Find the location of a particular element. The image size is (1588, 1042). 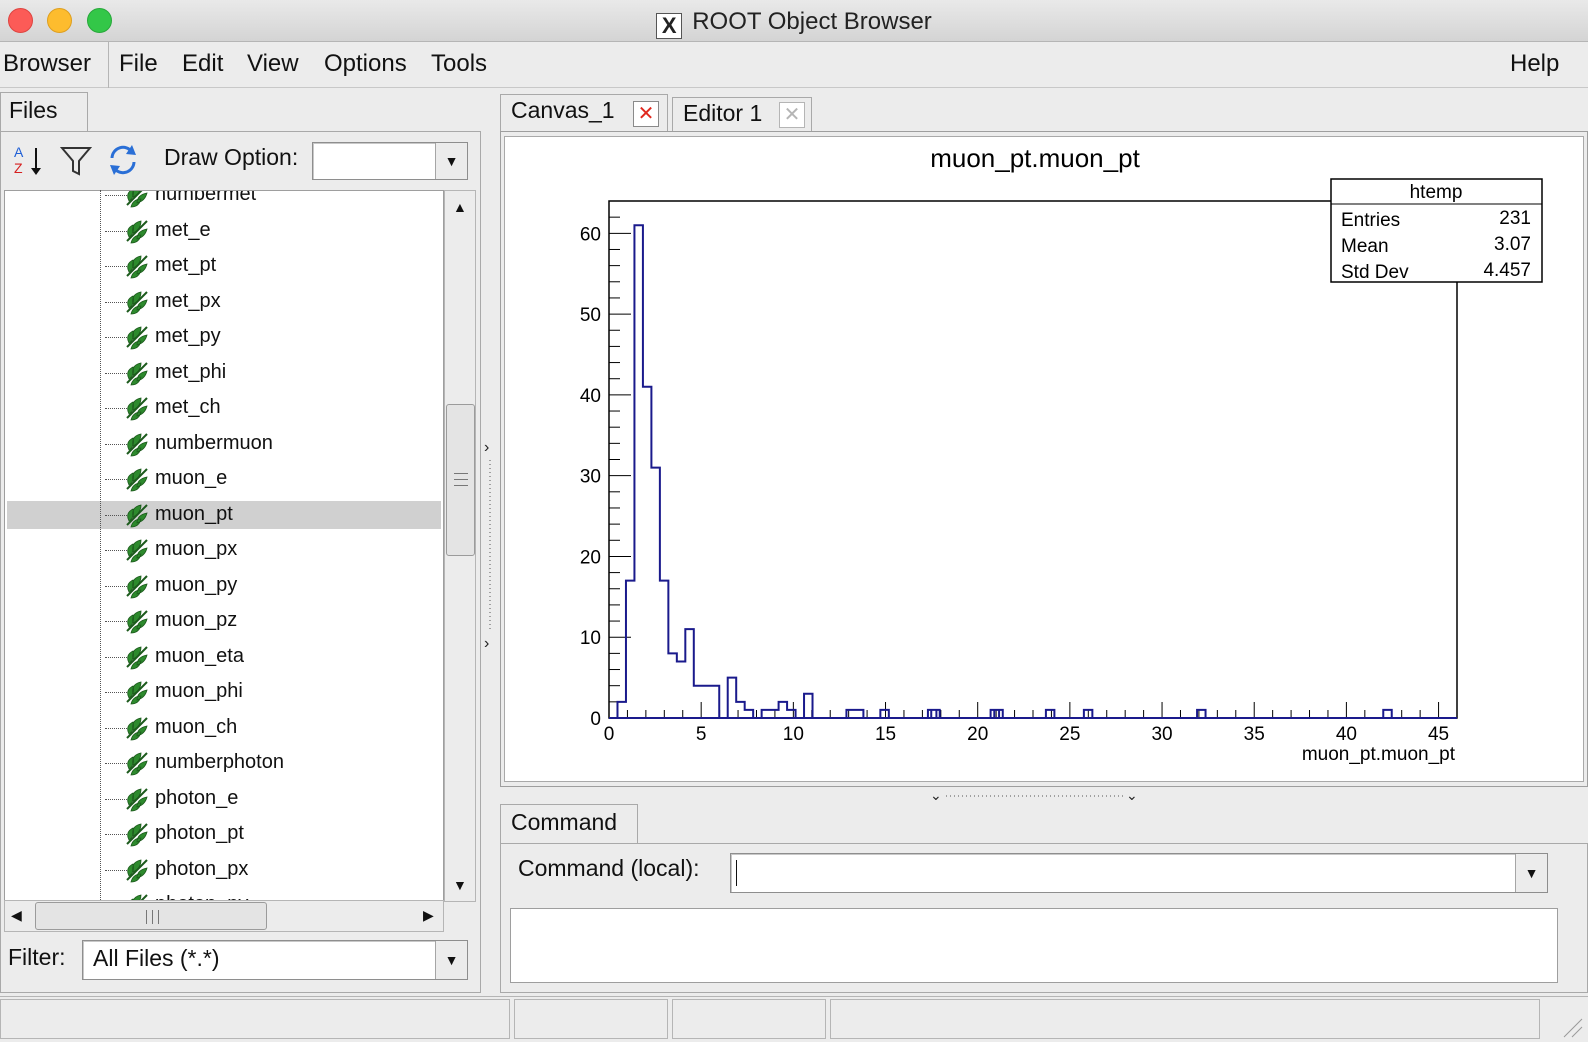

draw-option-combo: ▼ is located at coordinates (390, 161).